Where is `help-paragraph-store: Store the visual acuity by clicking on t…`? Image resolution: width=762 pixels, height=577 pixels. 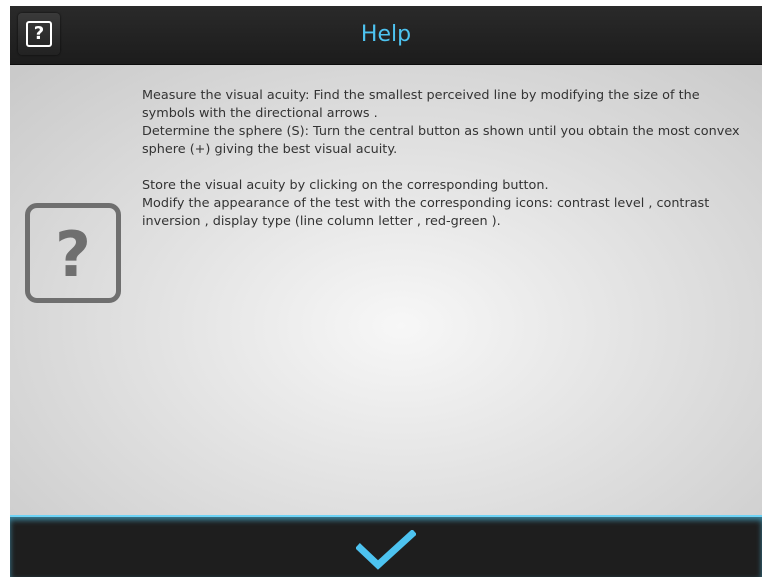
help-paragraph-store: Store the visual acuity by clicking on t… is located at coordinates (345, 185).